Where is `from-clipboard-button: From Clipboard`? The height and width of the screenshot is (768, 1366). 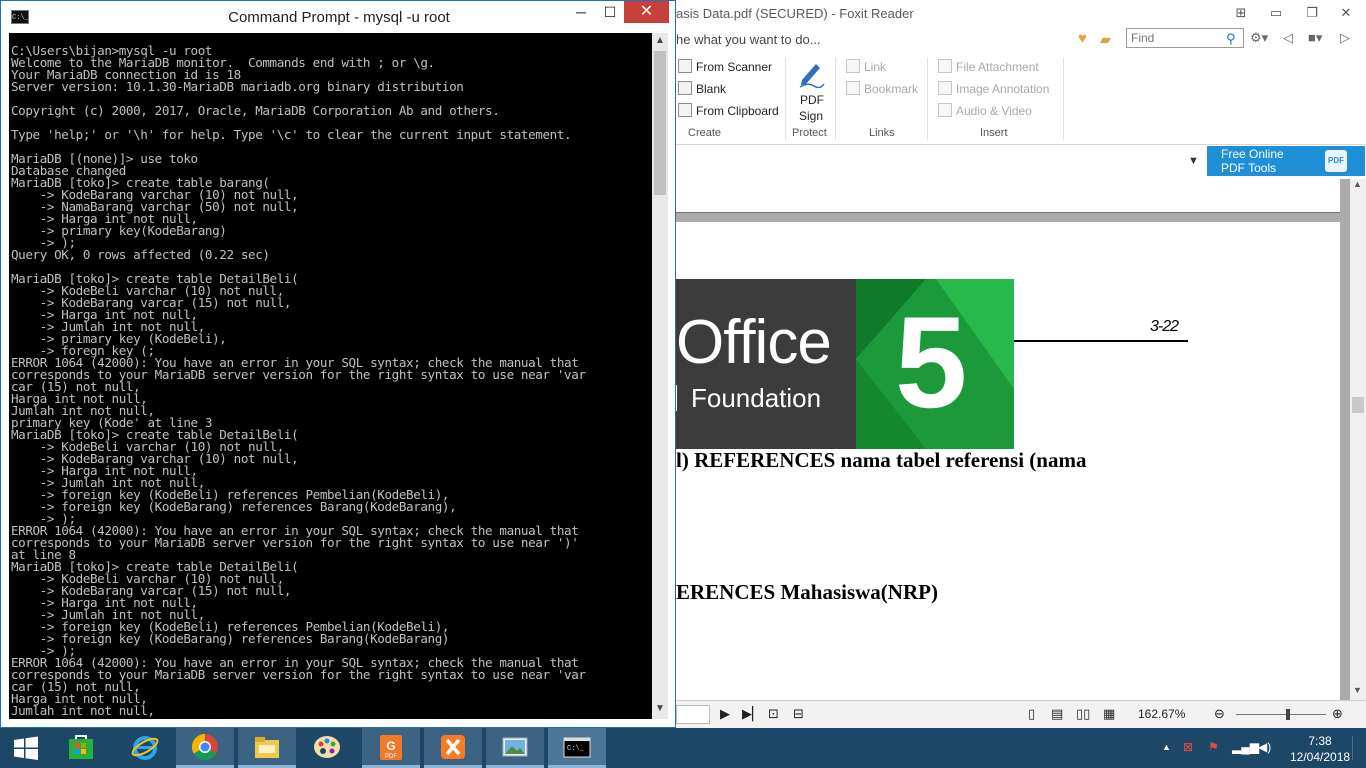 from-clipboard-button: From Clipboard is located at coordinates (728, 110).